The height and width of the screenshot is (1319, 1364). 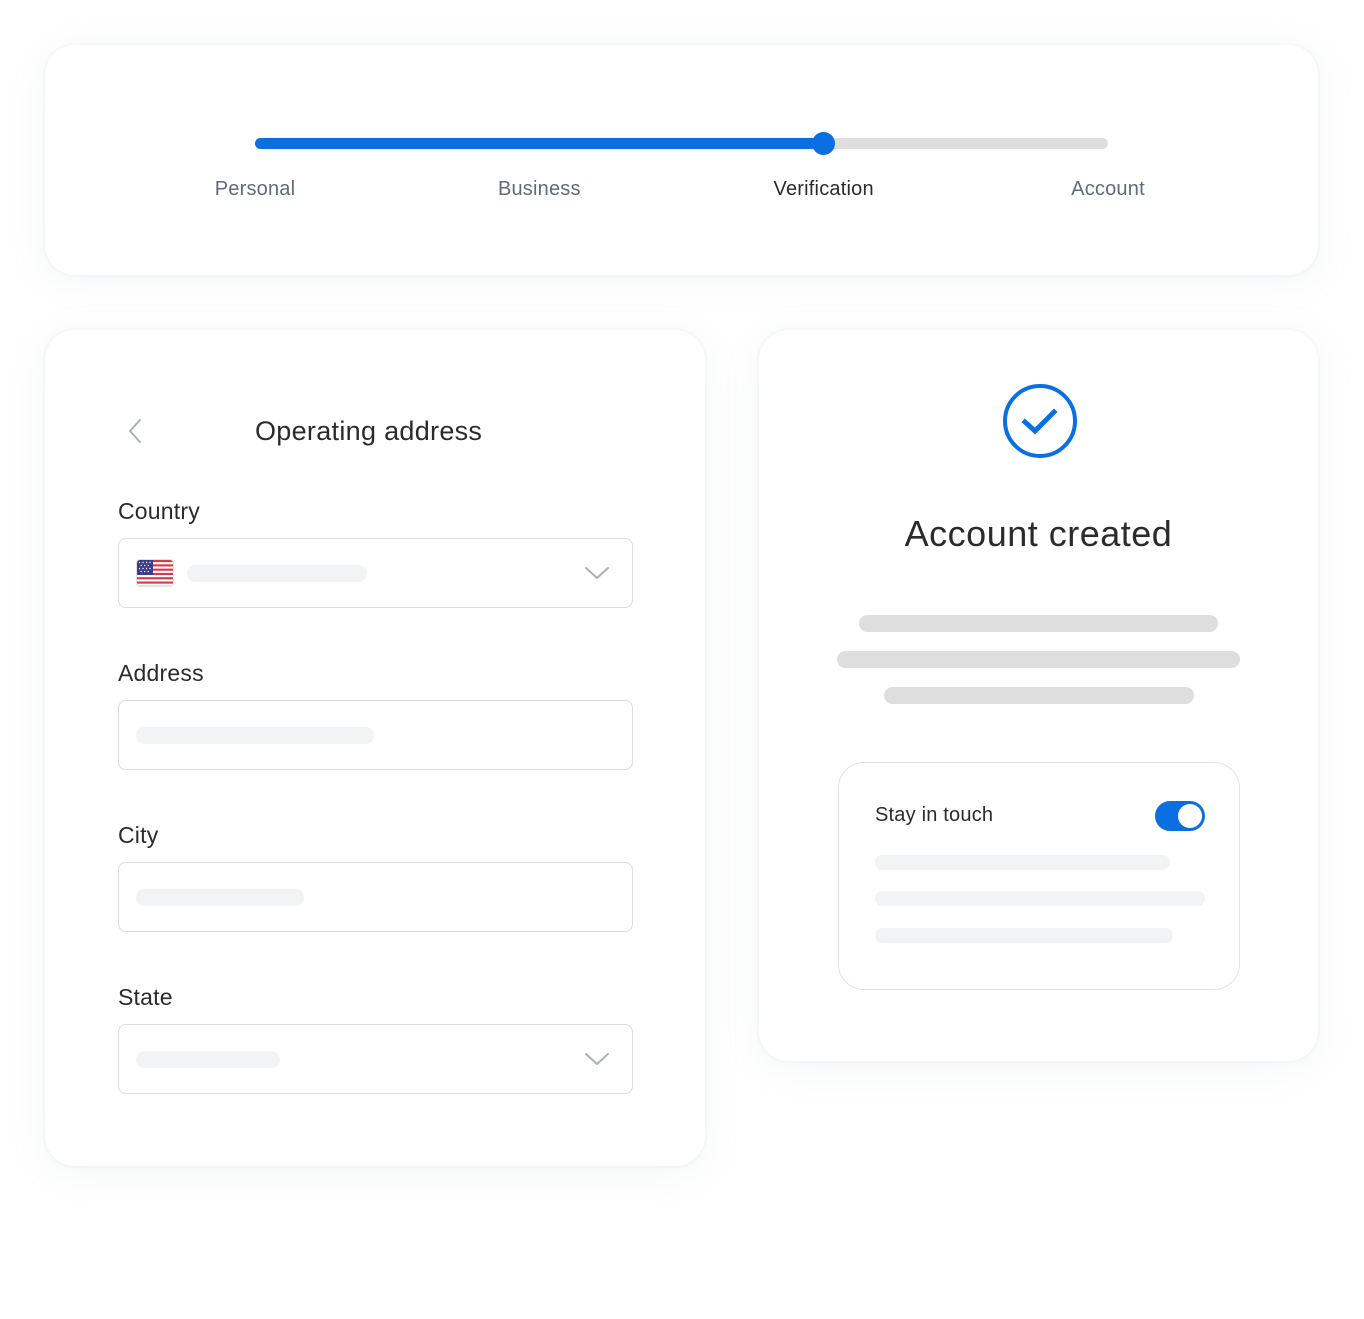 I want to click on toggle-knob, so click(x=1190, y=816).